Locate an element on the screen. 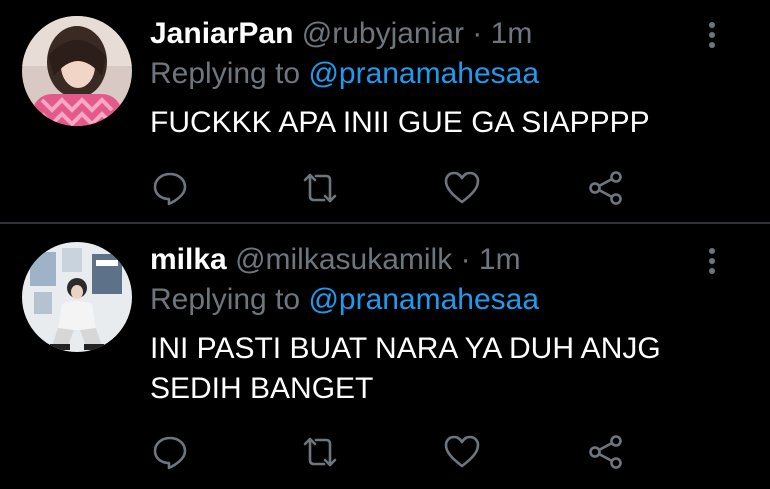  user-handle: @milkasukamilk is located at coordinates (343, 259).